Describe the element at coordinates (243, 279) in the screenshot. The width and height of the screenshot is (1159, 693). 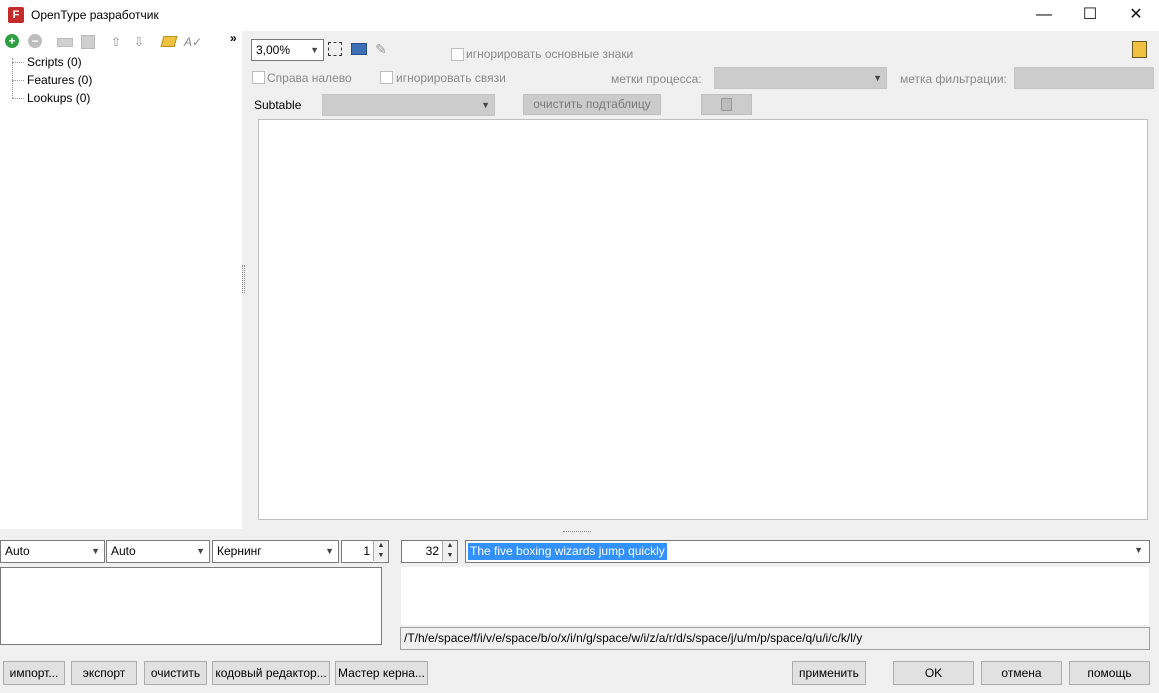
I see `vertical-splitter` at that location.